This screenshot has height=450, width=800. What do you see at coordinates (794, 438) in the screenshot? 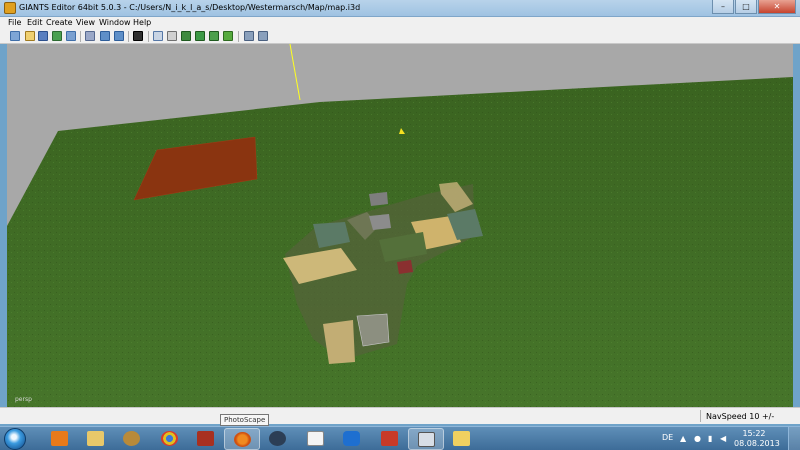
I see `show-desktop-button` at bounding box center [794, 438].